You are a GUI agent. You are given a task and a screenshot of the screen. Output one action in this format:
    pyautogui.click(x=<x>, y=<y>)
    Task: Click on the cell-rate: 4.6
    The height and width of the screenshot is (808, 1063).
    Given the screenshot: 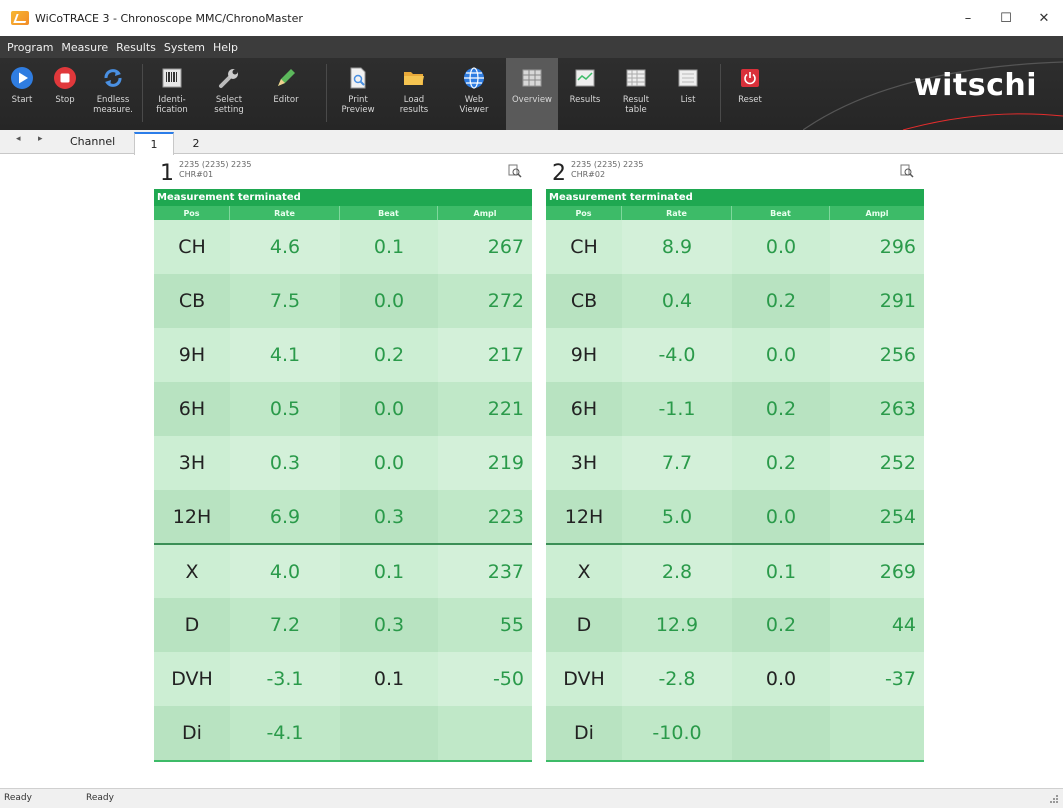 What is the action you would take?
    pyautogui.click(x=285, y=247)
    